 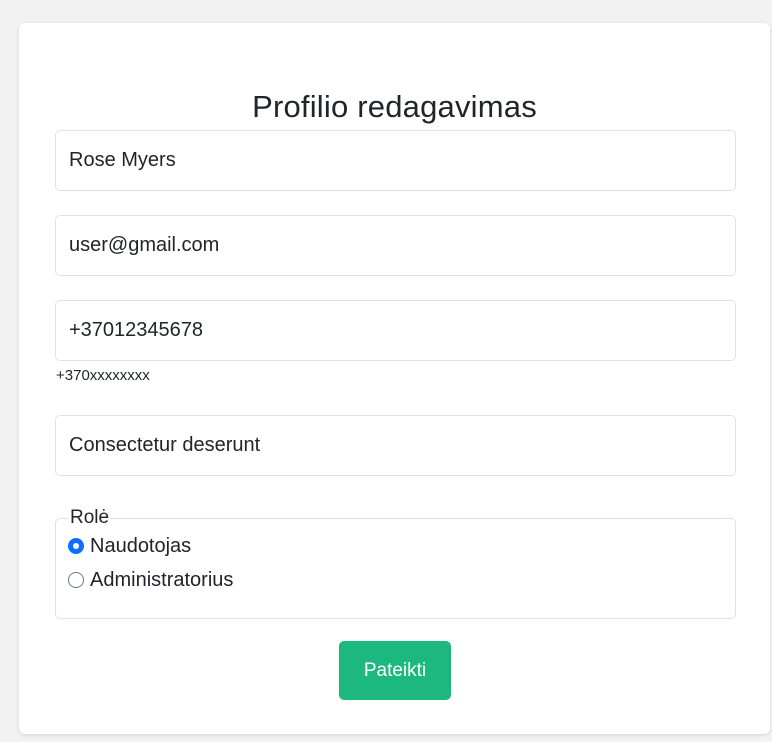 What do you see at coordinates (76, 546) in the screenshot?
I see `radio-naudotojas` at bounding box center [76, 546].